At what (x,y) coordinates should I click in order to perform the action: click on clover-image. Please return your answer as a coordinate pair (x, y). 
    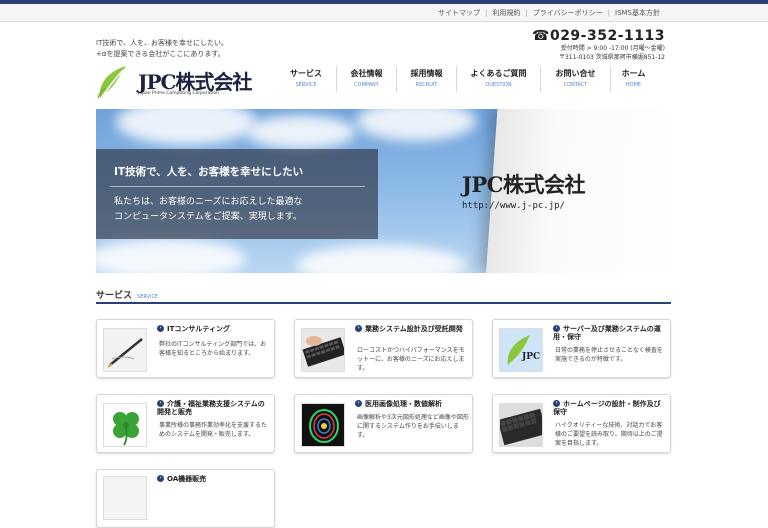
    Looking at the image, I should click on (125, 425).